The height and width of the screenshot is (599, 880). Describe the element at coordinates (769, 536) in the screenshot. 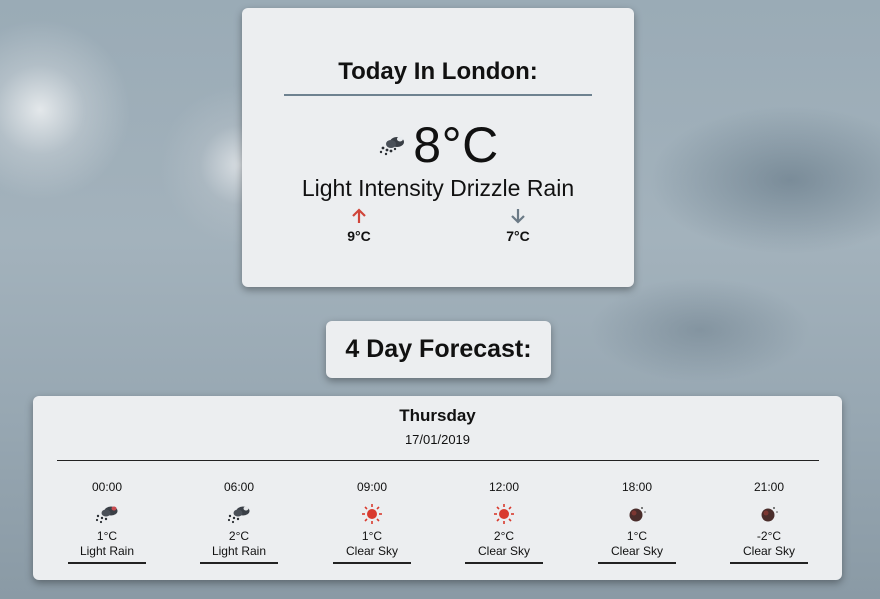

I see `slot-temperature: -2°C` at that location.